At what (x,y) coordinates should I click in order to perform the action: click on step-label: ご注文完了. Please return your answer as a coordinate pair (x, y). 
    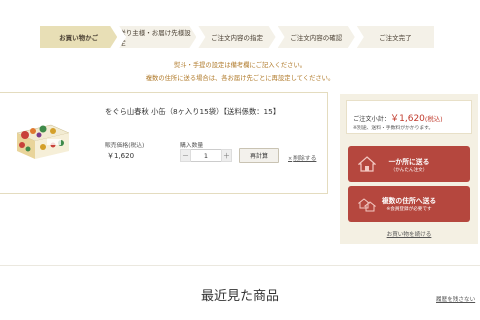
    Looking at the image, I should click on (395, 38).